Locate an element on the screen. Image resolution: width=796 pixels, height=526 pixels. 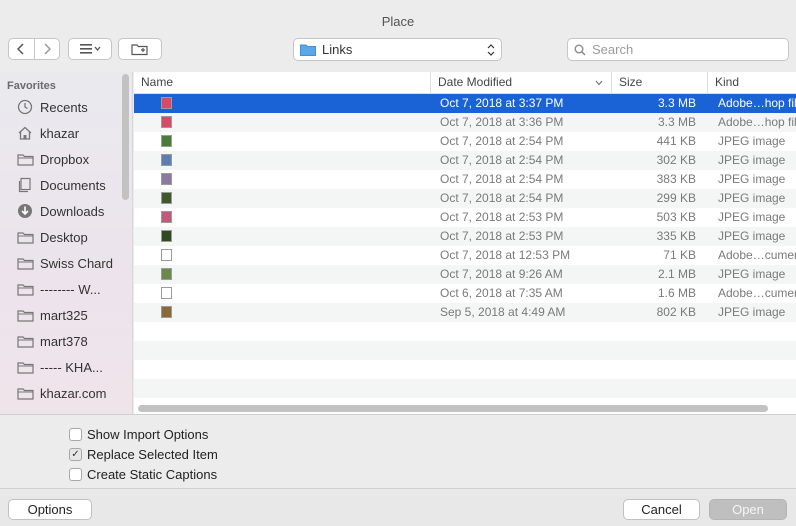
cancel-button: Cancel is located at coordinates (661, 509).